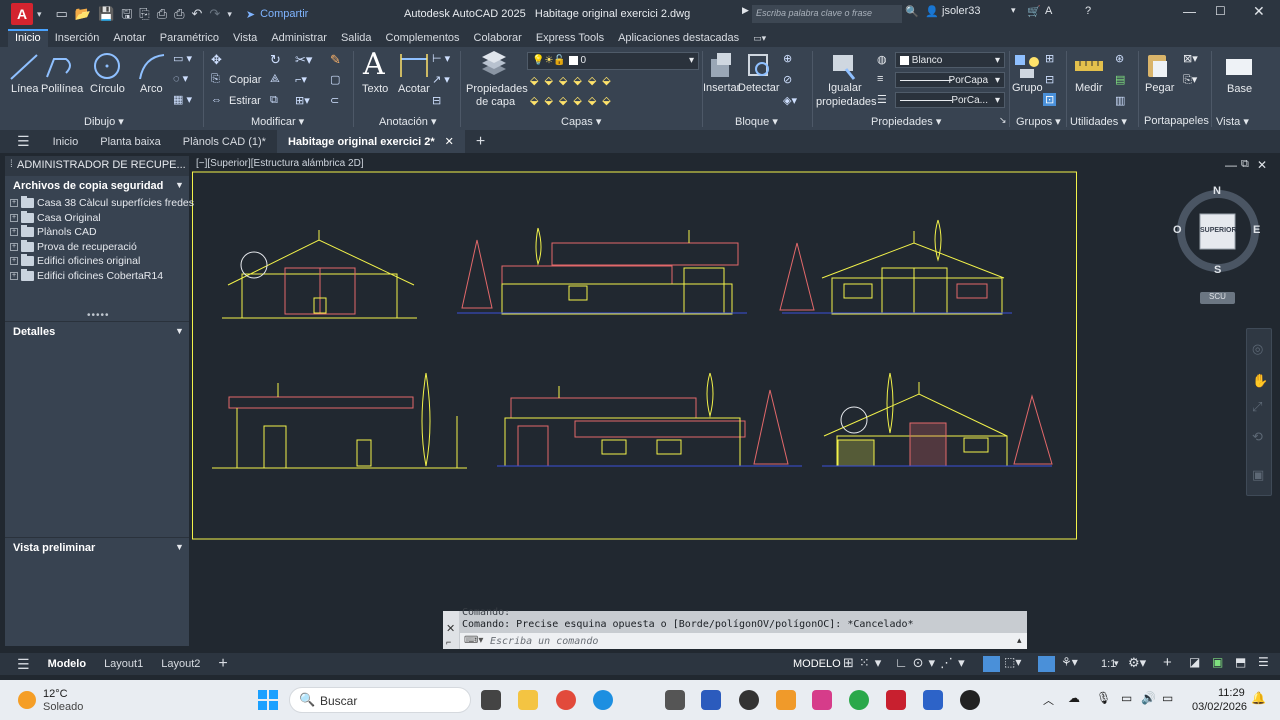  Describe the element at coordinates (22, 14) in the screenshot. I see `autocad-logo-icon: A` at that location.